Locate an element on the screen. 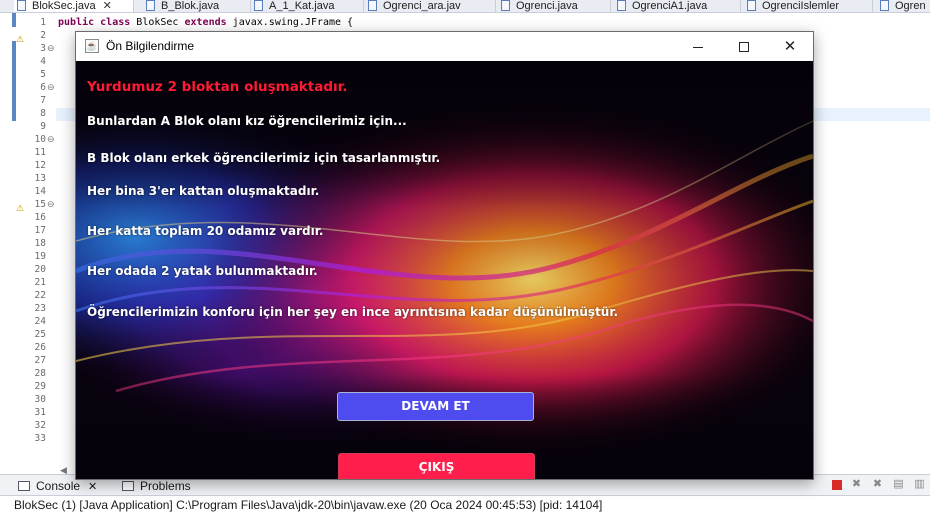 The width and height of the screenshot is (930, 518). editor-tab-ogrenciislemler: OgrenciIslemler is located at coordinates (793, 6).